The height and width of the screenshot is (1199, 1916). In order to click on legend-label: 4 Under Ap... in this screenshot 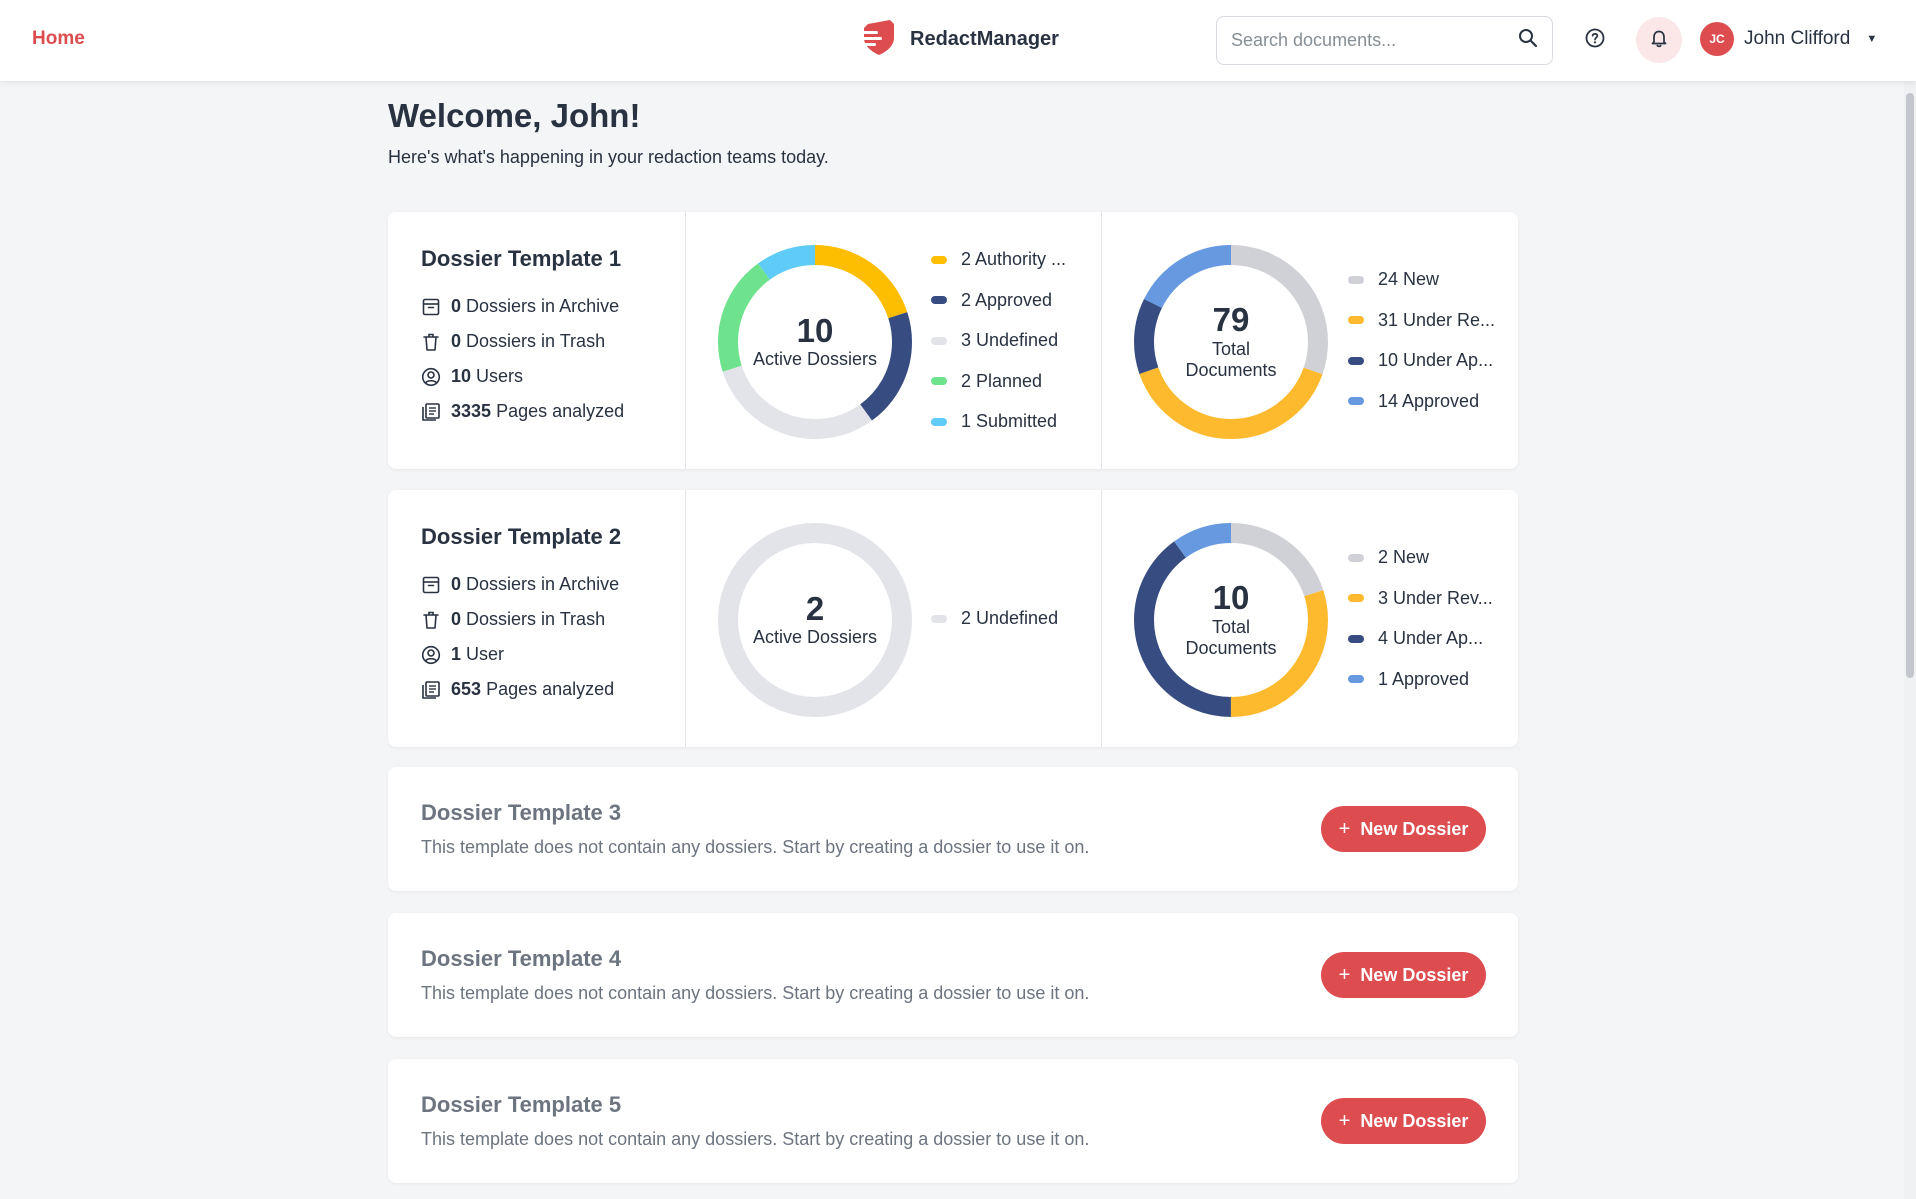, I will do `click(1431, 638)`.